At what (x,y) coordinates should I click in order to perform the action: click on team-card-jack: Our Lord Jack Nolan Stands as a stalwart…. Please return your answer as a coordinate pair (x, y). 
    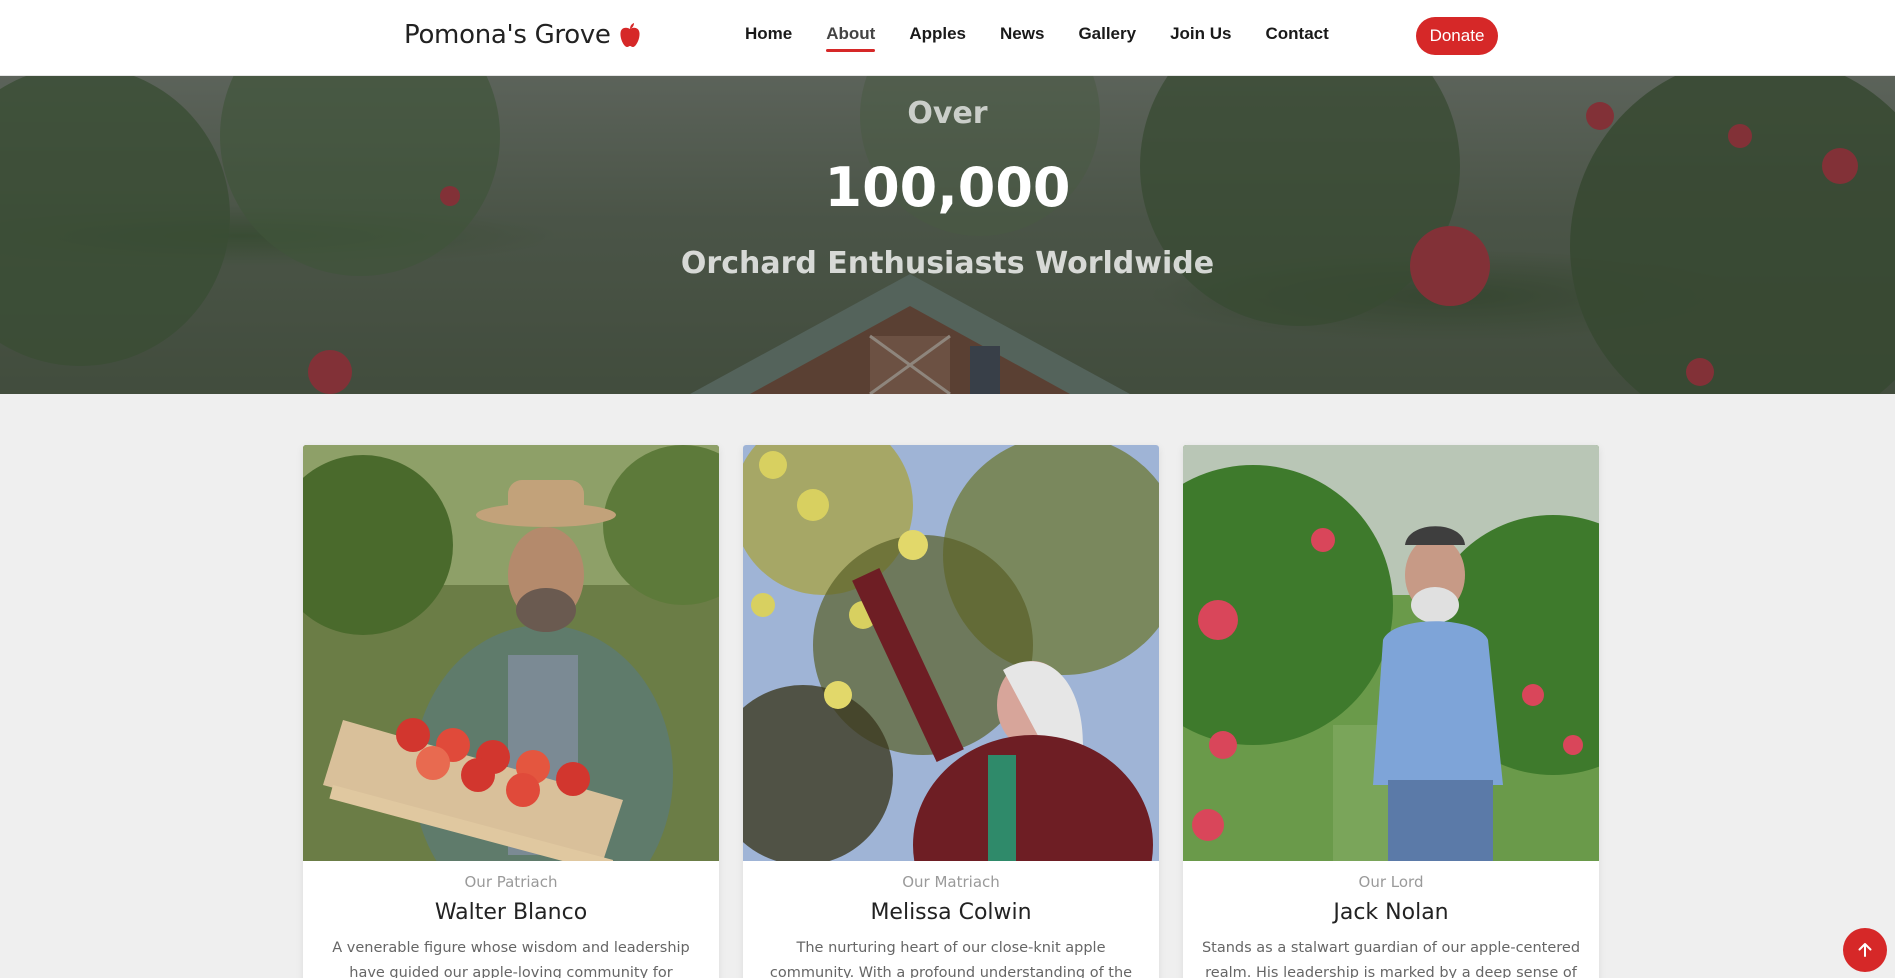
    Looking at the image, I should click on (1391, 711).